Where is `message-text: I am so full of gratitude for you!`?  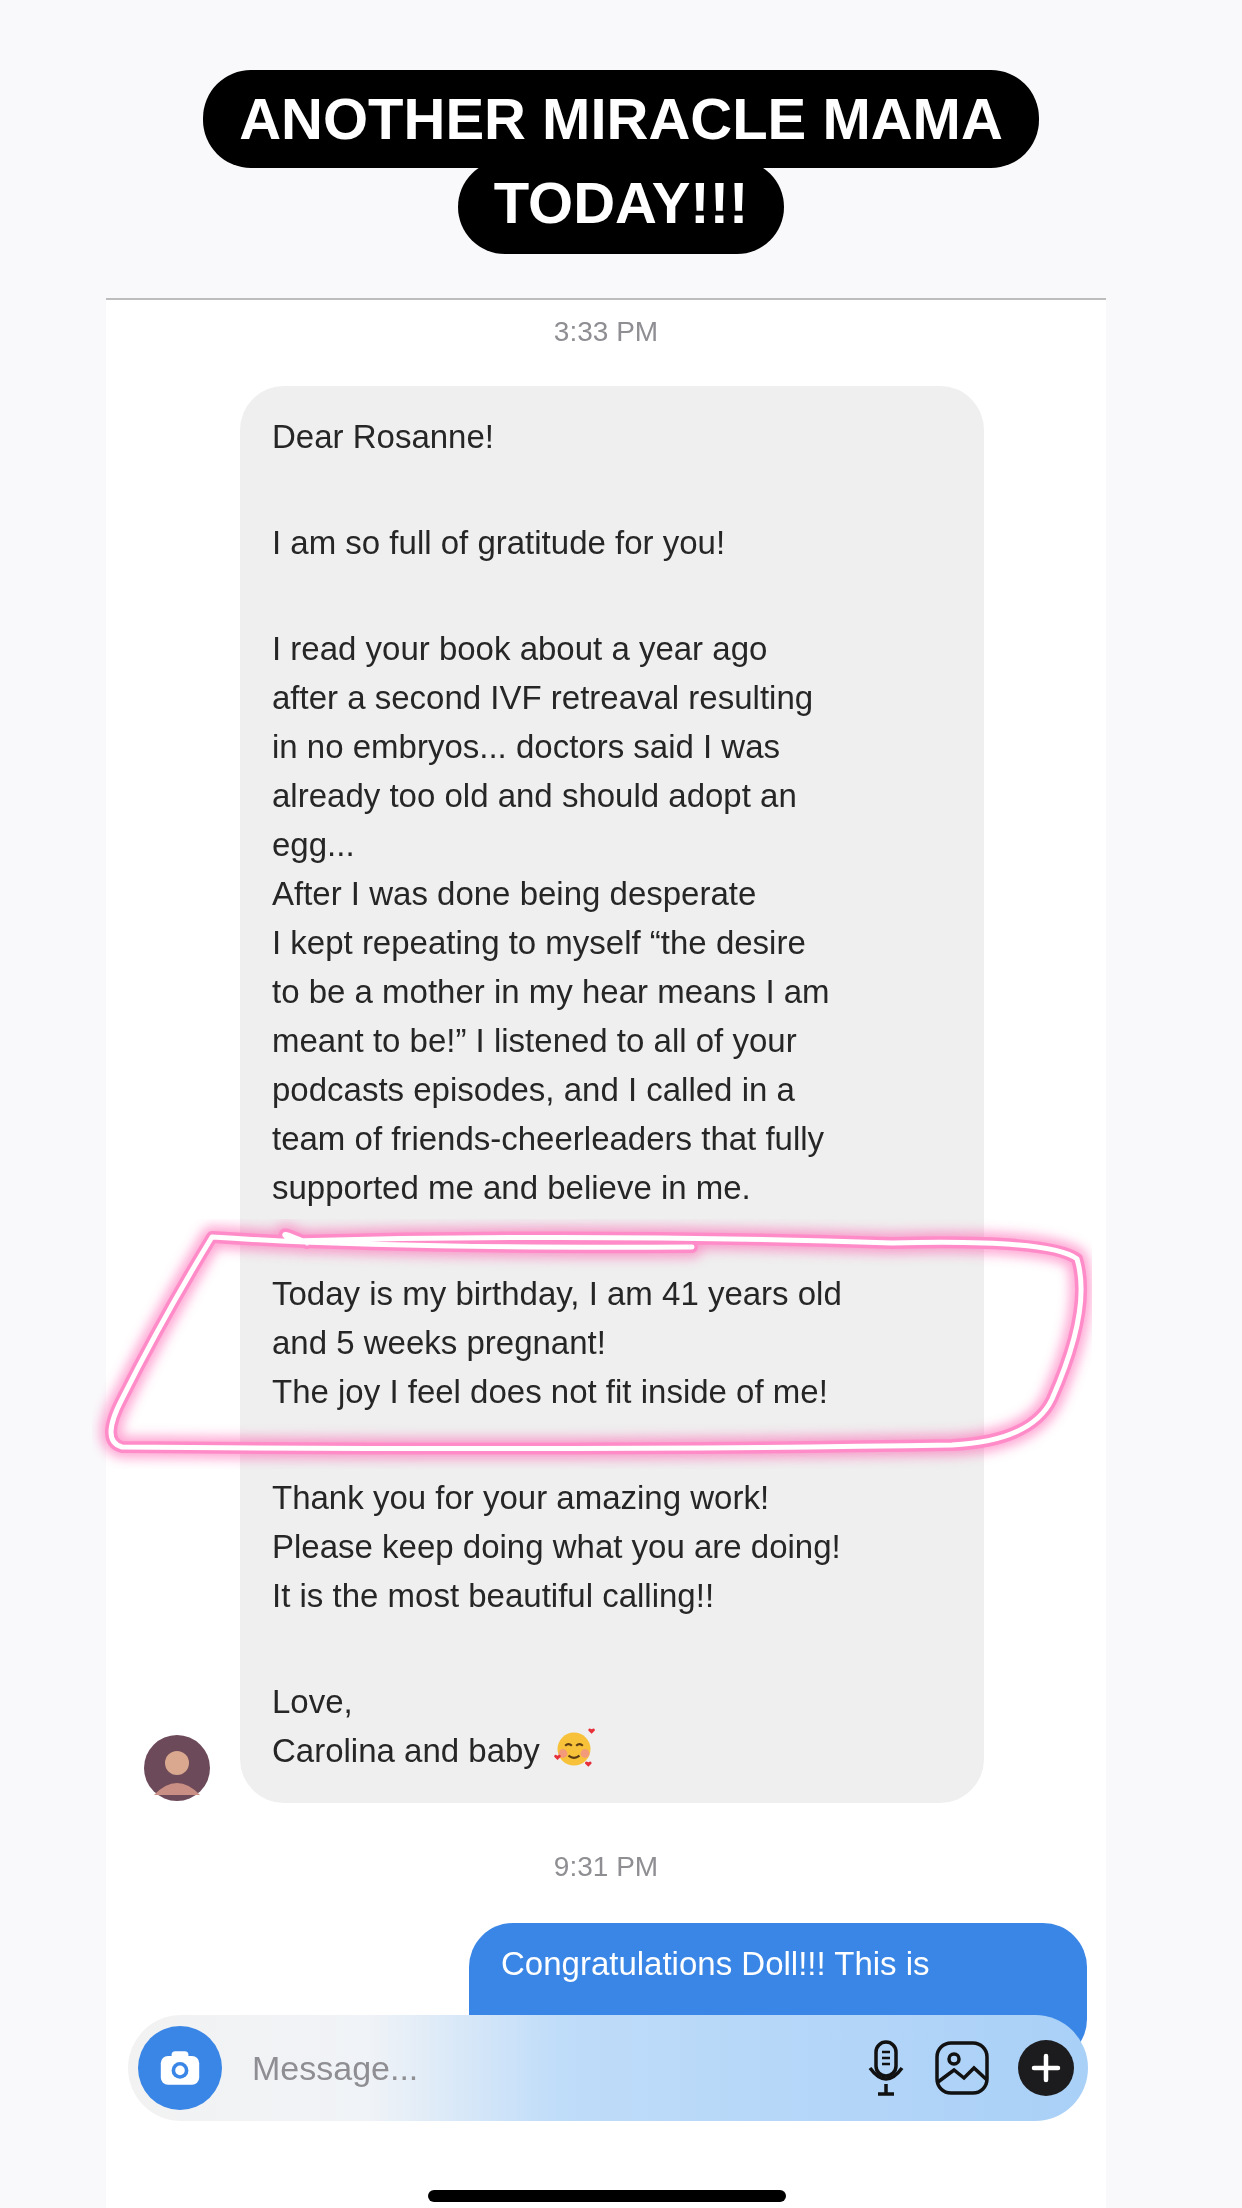
message-text: I am so full of gratitude for you! is located at coordinates (499, 542).